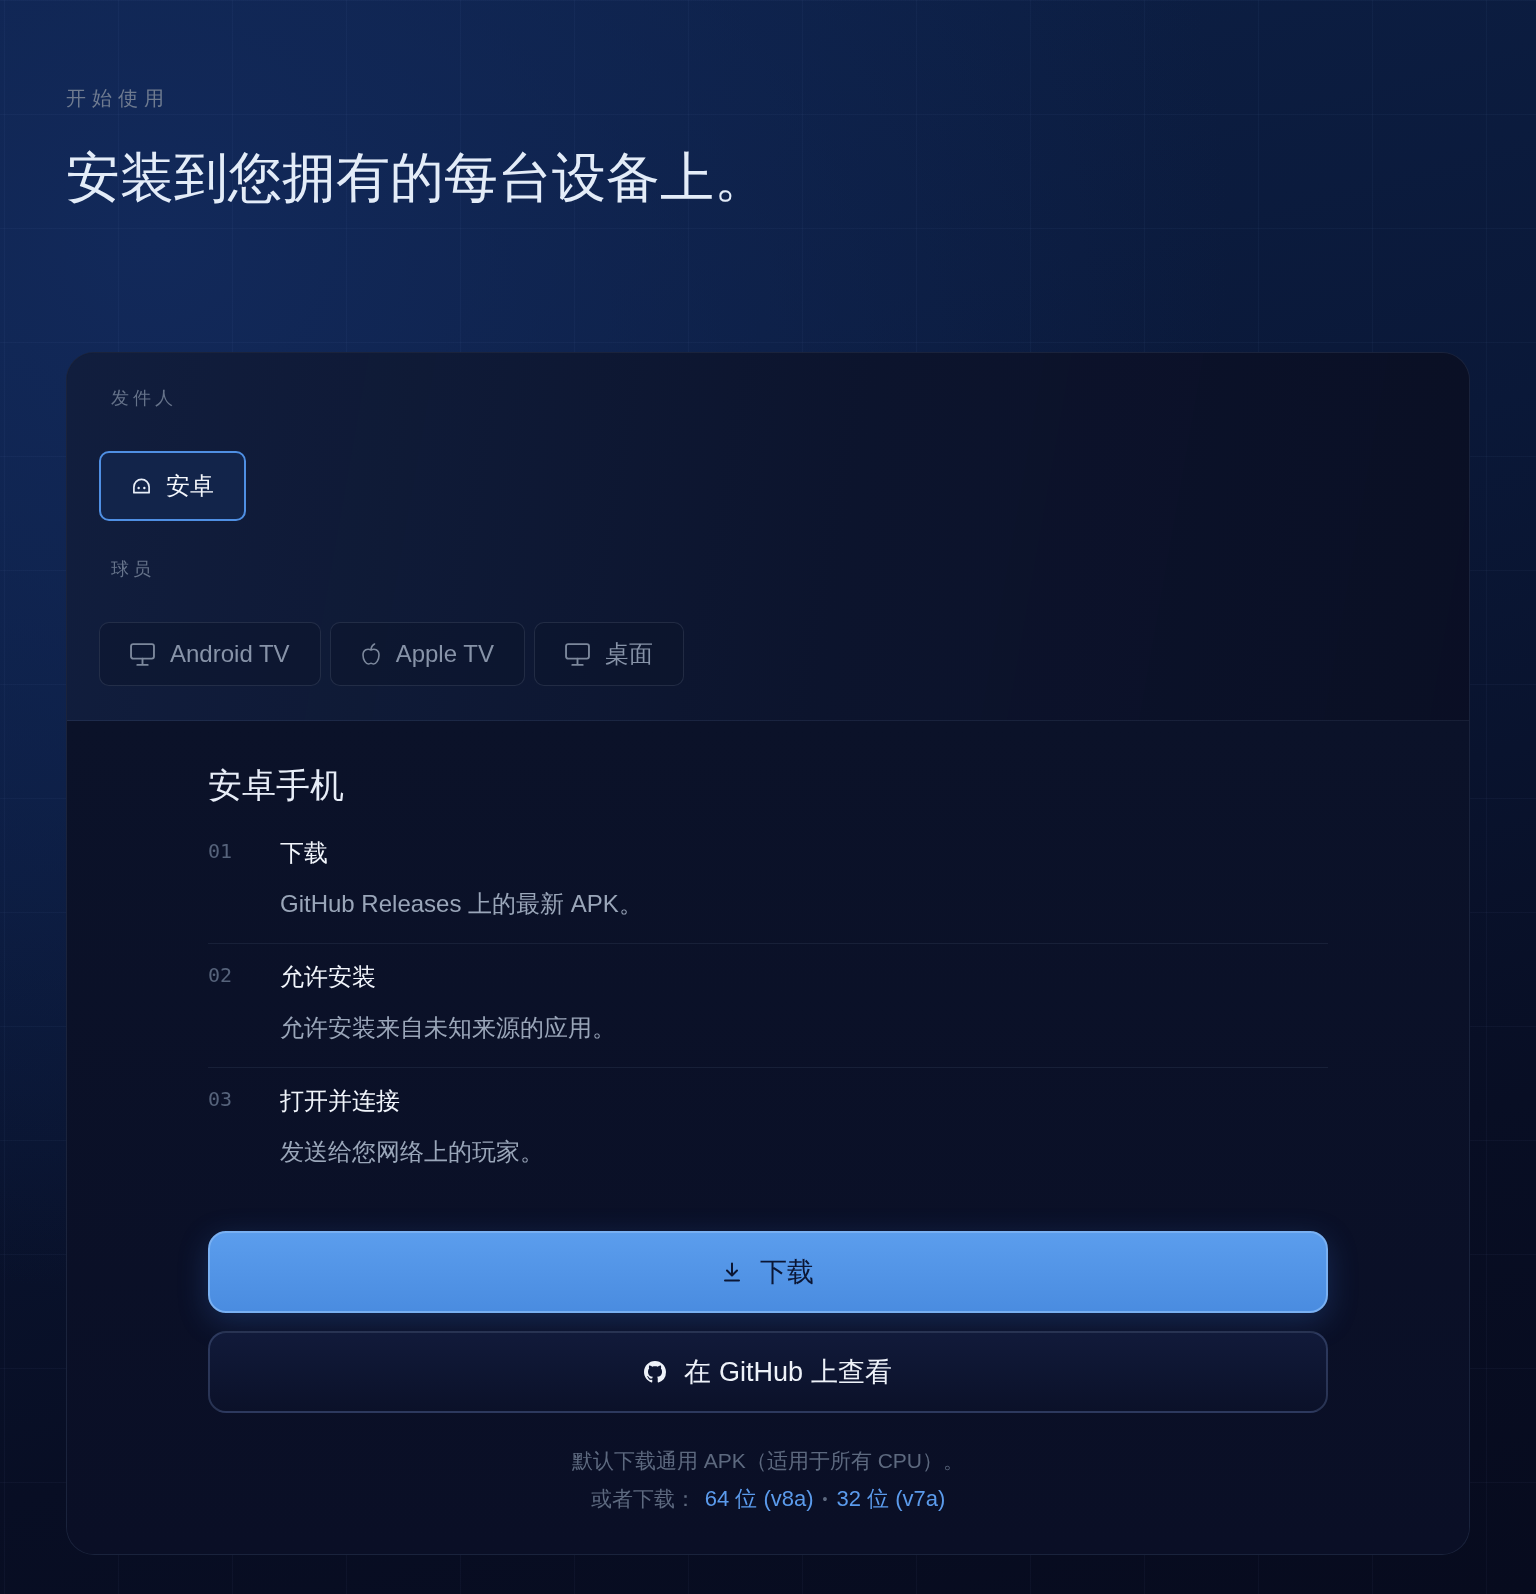 The height and width of the screenshot is (1594, 1536). What do you see at coordinates (768, 1372) in the screenshot?
I see `view-on-github-button: 在 GitHub 上查看` at bounding box center [768, 1372].